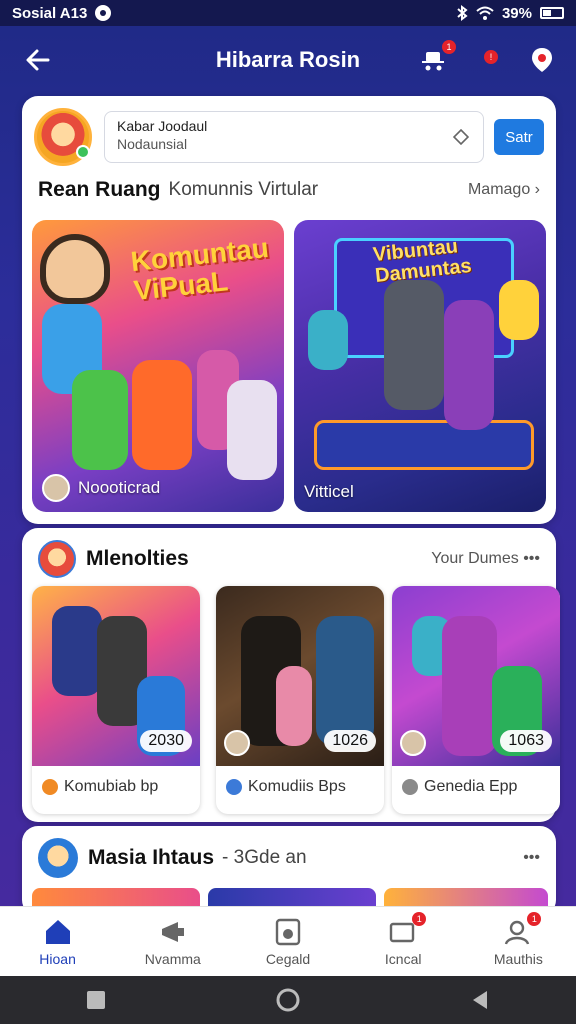 Image resolution: width=576 pixels, height=1024 pixels. Describe the element at coordinates (57, 958) in the screenshot. I see `nav-label: Hioan` at that location.